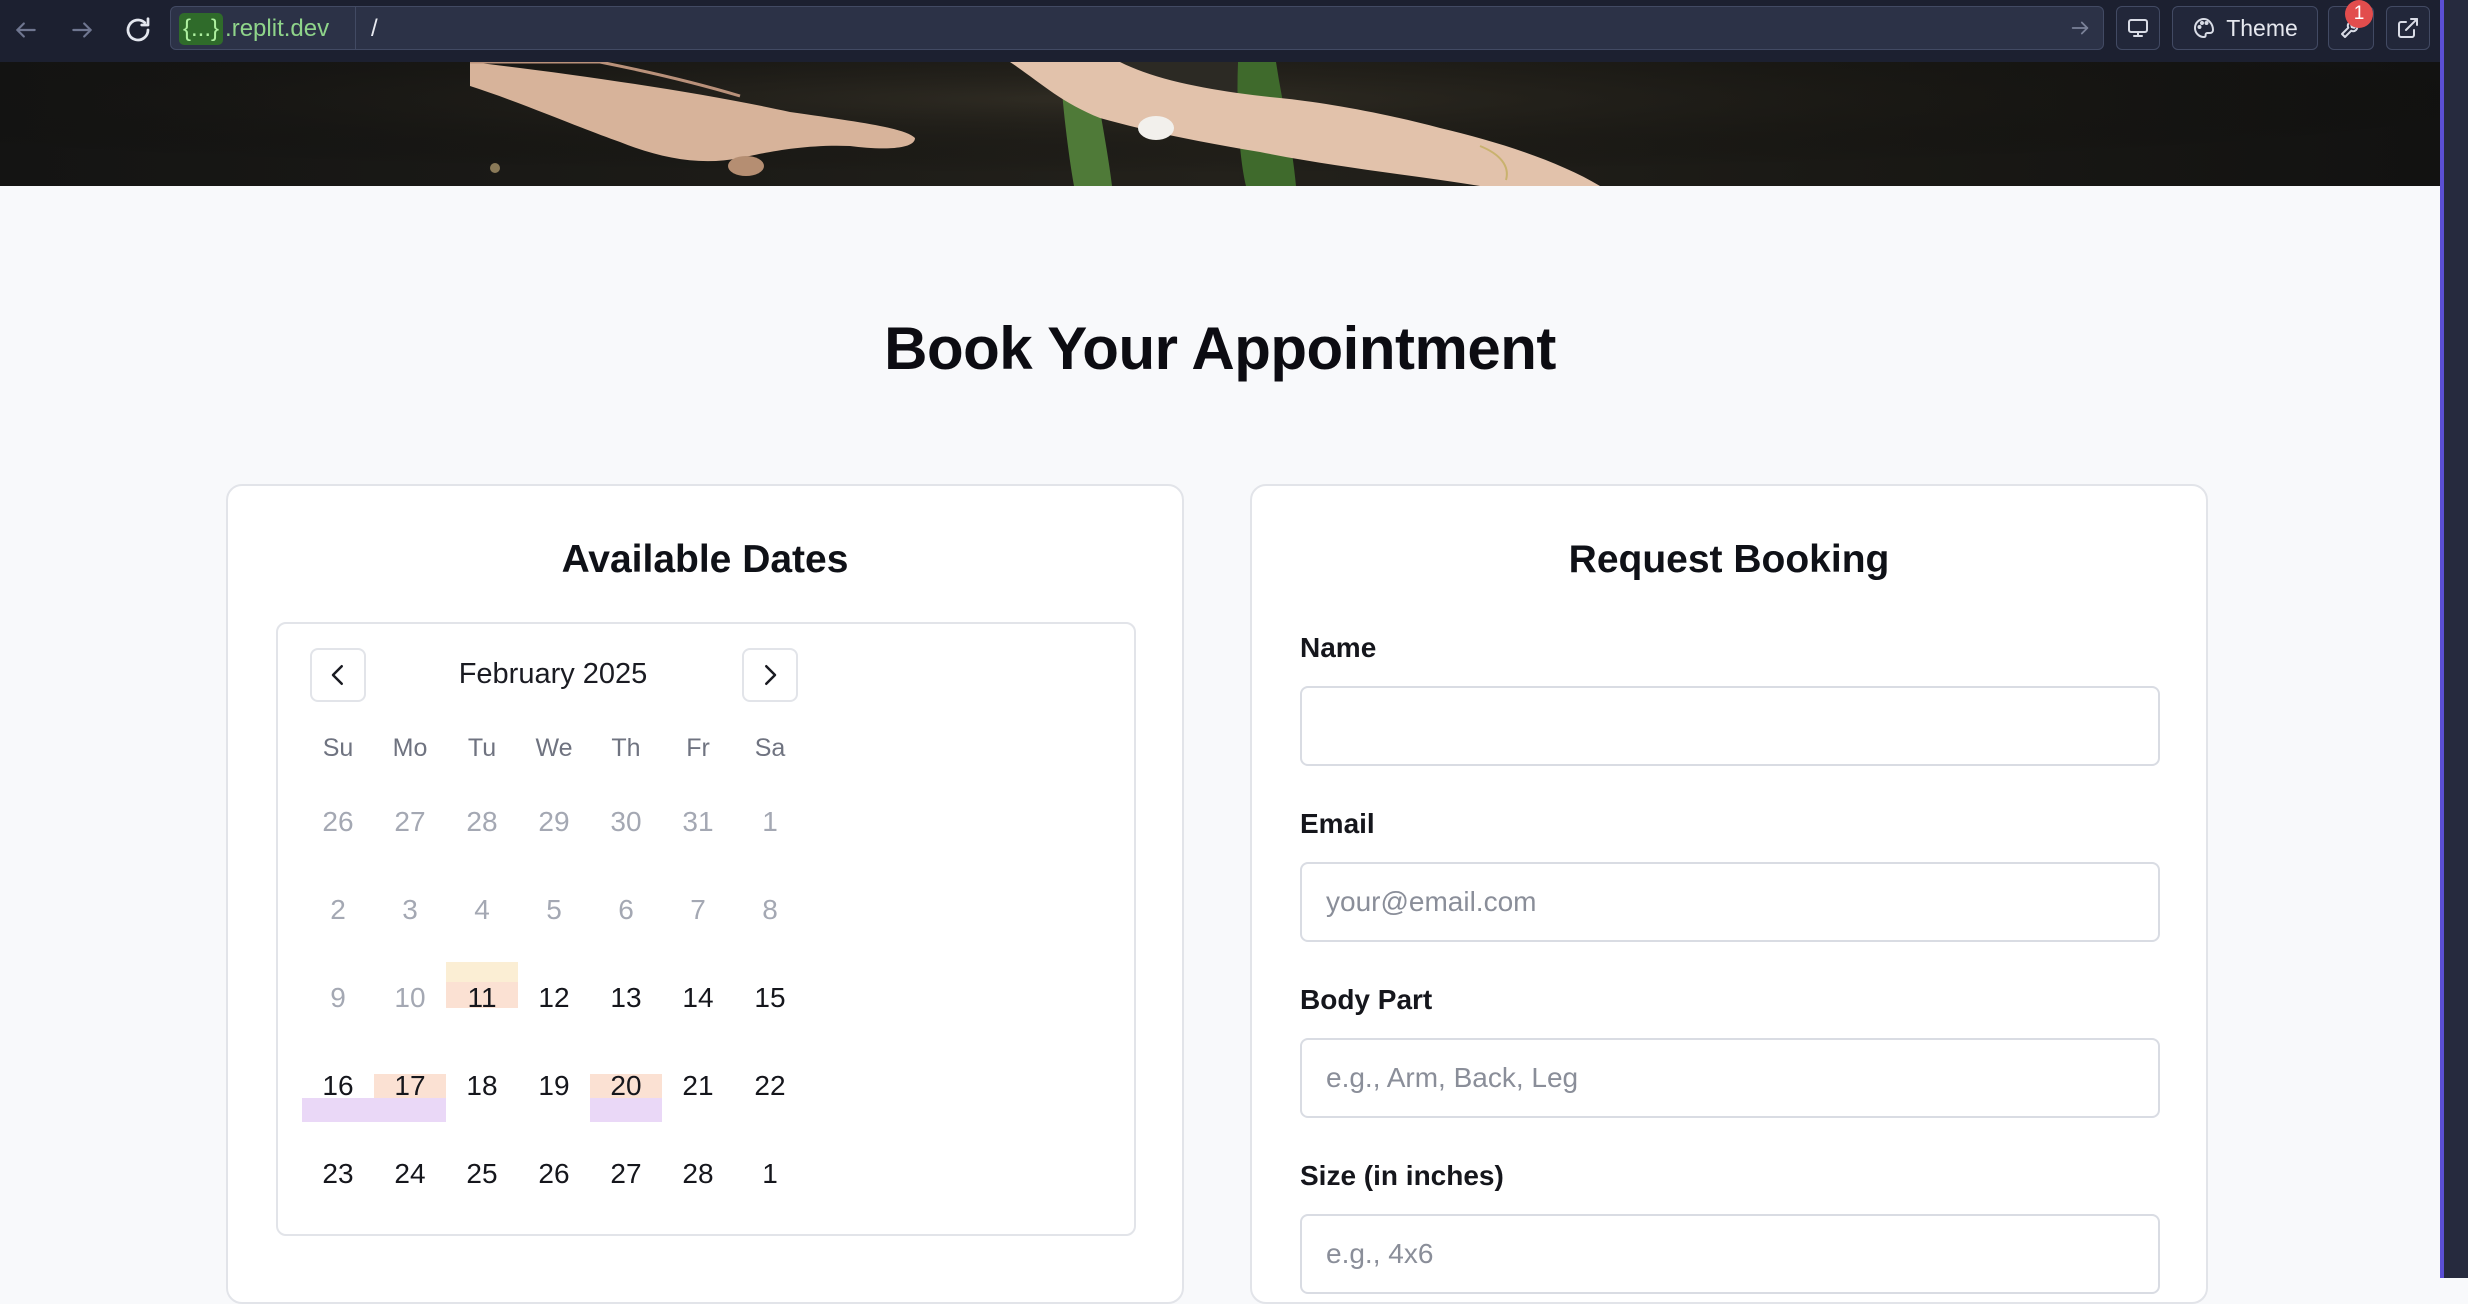  What do you see at coordinates (1402, 1175) in the screenshot?
I see `size-label: Size (in inches)` at bounding box center [1402, 1175].